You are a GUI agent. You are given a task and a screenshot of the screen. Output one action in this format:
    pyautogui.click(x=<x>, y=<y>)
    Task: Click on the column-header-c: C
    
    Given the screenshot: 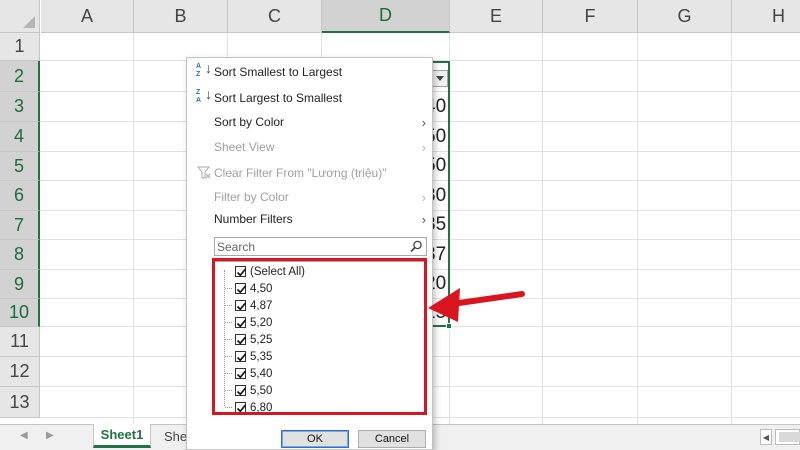 What is the action you would take?
    pyautogui.click(x=275, y=16)
    